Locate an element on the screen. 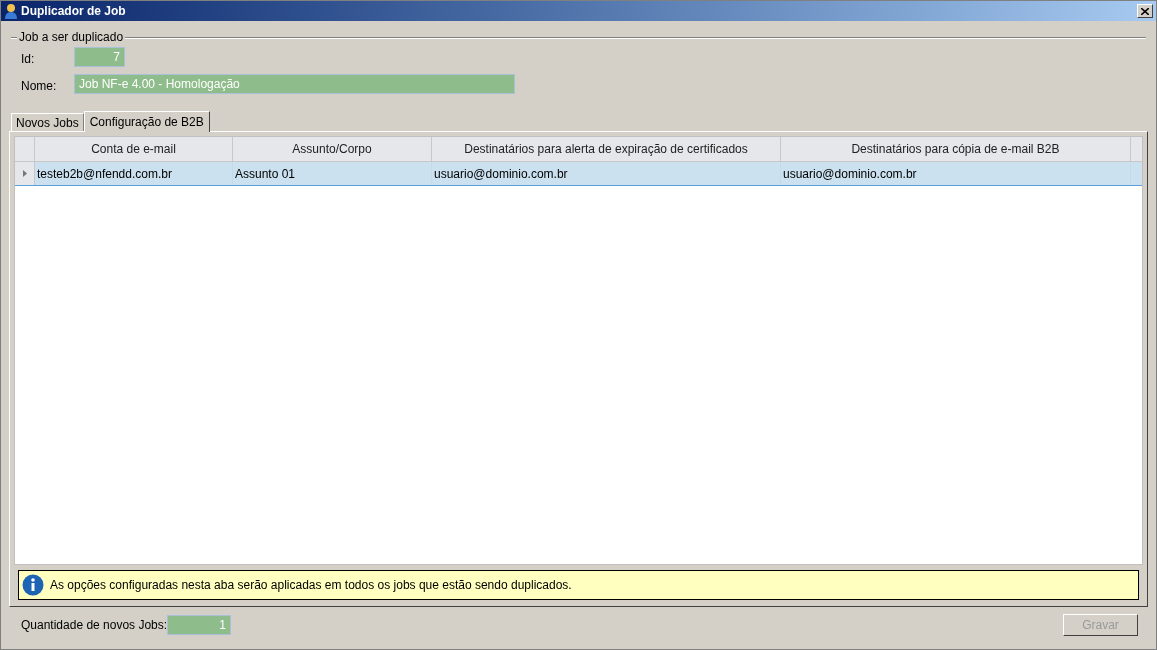  group-title: Job a ser duplicado is located at coordinates (71, 37).